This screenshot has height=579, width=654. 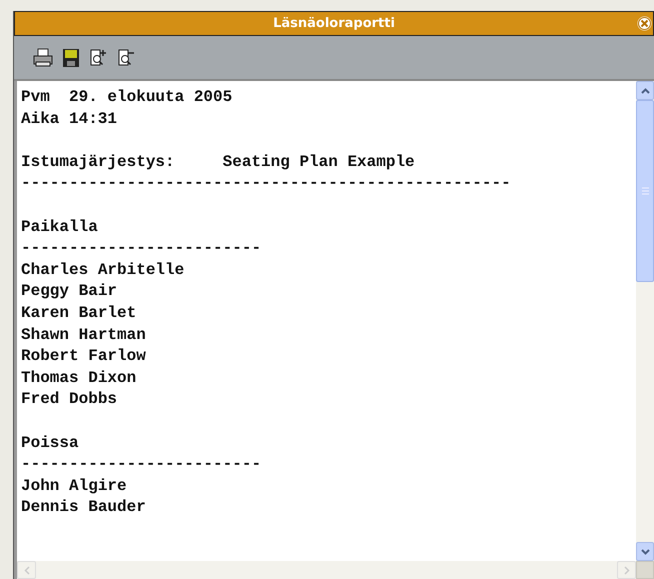 I want to click on save-icon, so click(x=71, y=58).